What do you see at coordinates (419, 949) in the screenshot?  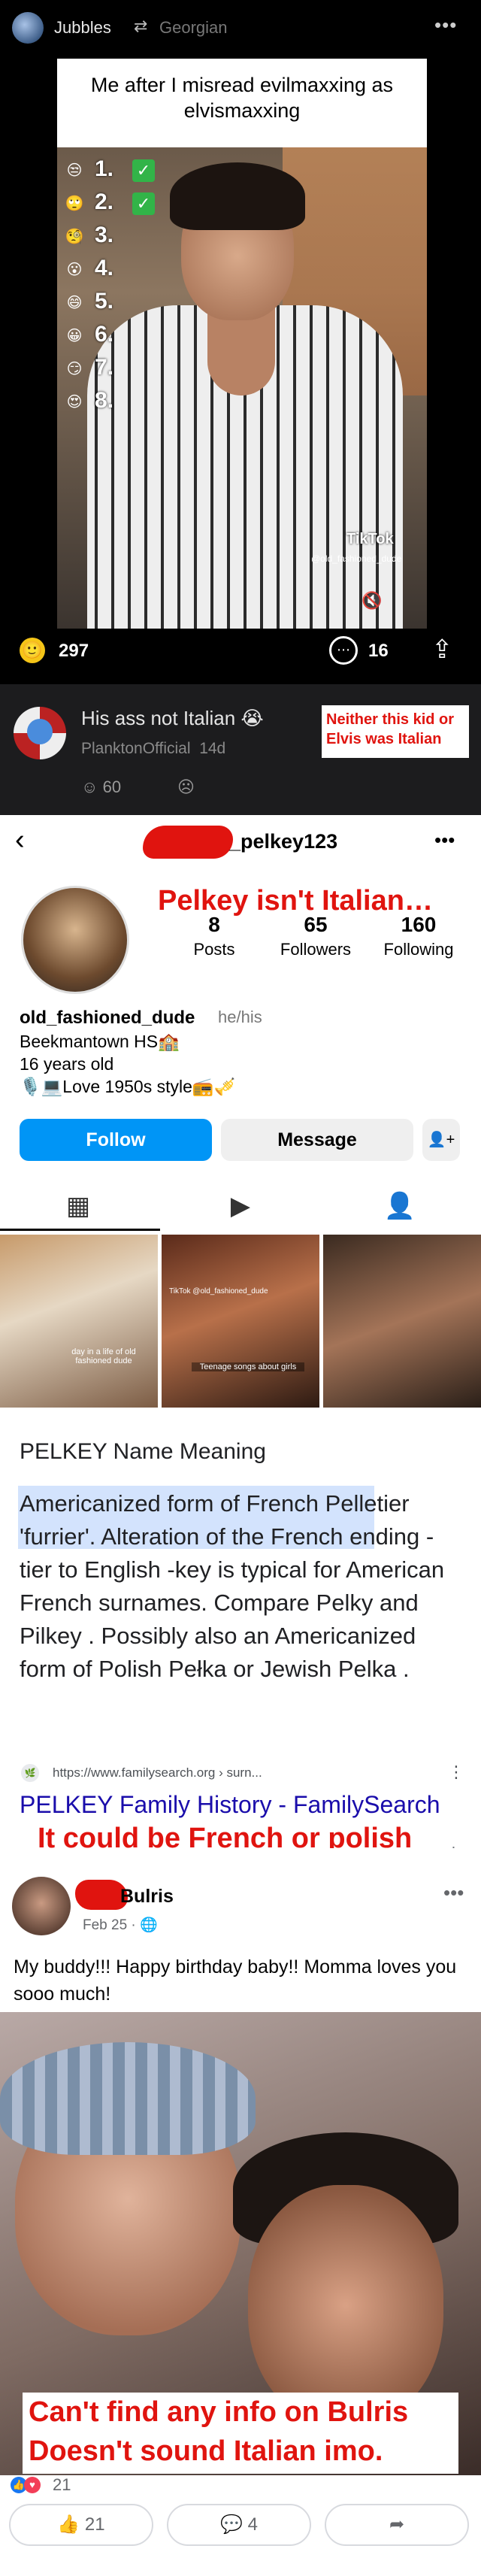 I see `stat-label: Following` at bounding box center [419, 949].